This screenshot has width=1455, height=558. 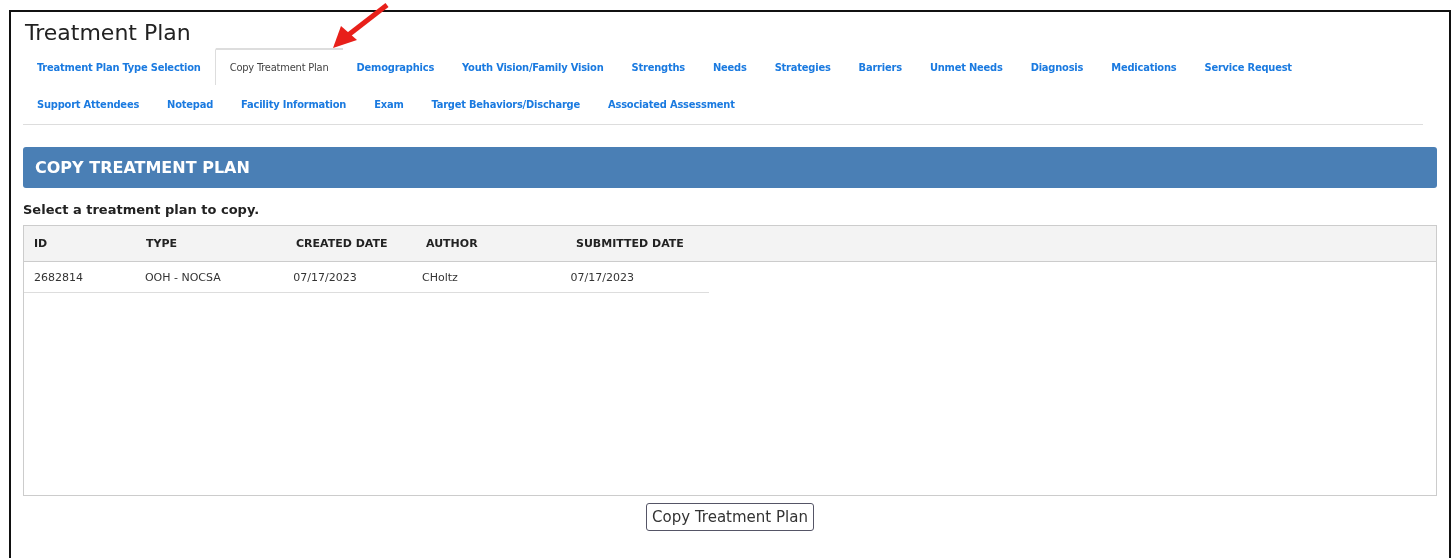 What do you see at coordinates (351, 243) in the screenshot?
I see `column-header: CREATED DATE` at bounding box center [351, 243].